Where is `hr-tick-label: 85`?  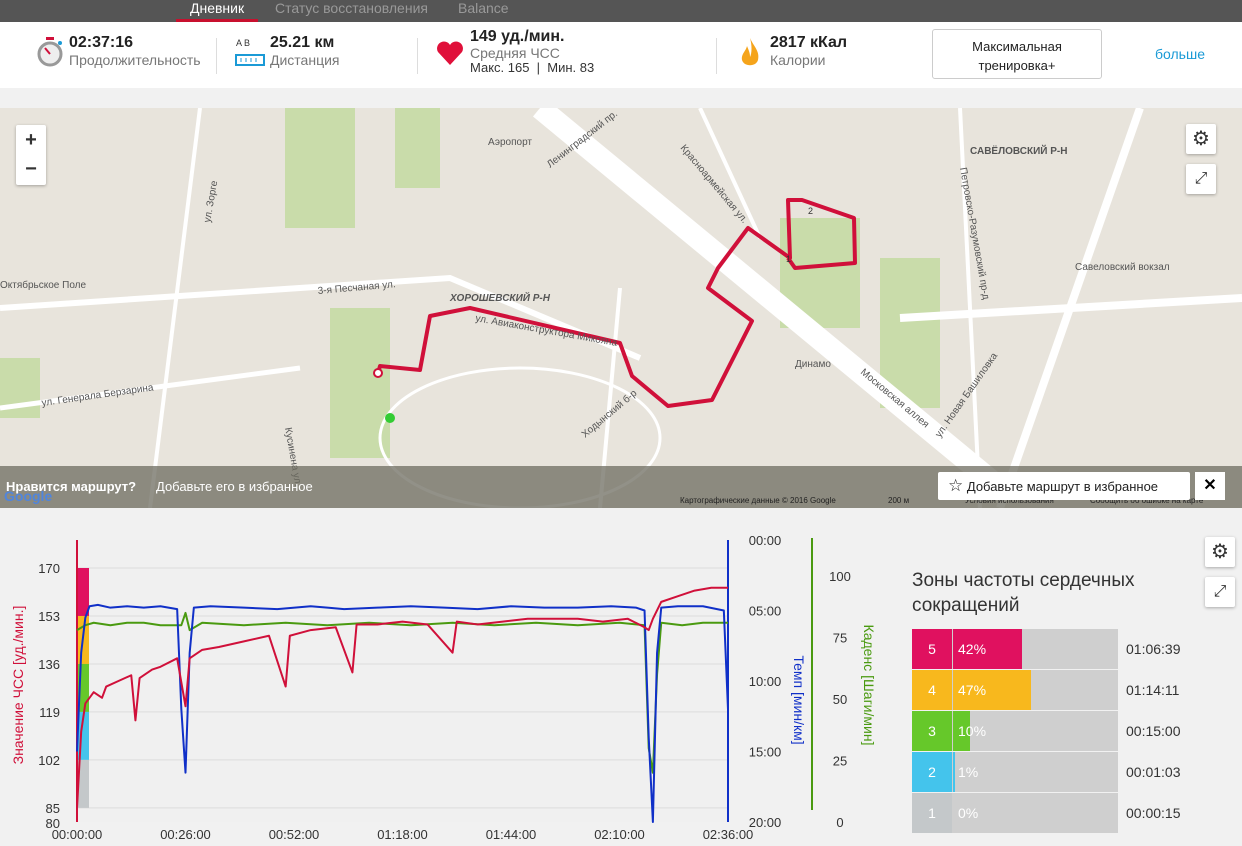
hr-tick-label: 85 is located at coordinates (53, 808).